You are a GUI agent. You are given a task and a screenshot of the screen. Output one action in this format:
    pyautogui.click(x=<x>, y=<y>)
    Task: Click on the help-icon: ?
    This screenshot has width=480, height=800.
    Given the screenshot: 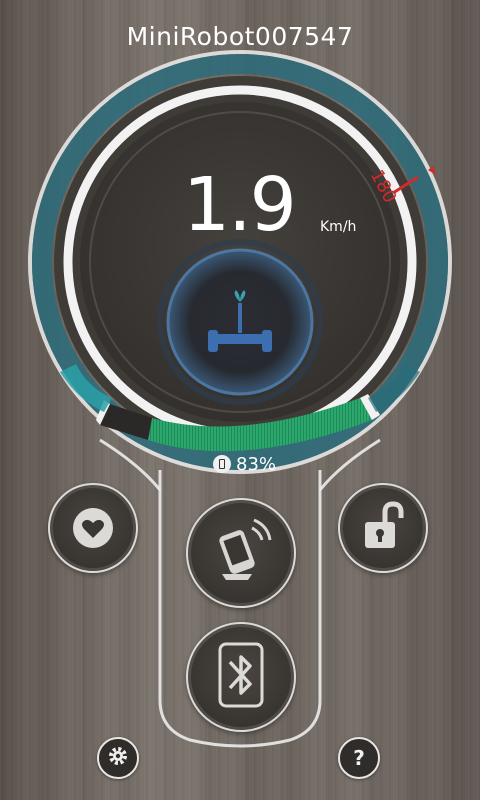 What is the action you would take?
    pyautogui.click(x=359, y=758)
    